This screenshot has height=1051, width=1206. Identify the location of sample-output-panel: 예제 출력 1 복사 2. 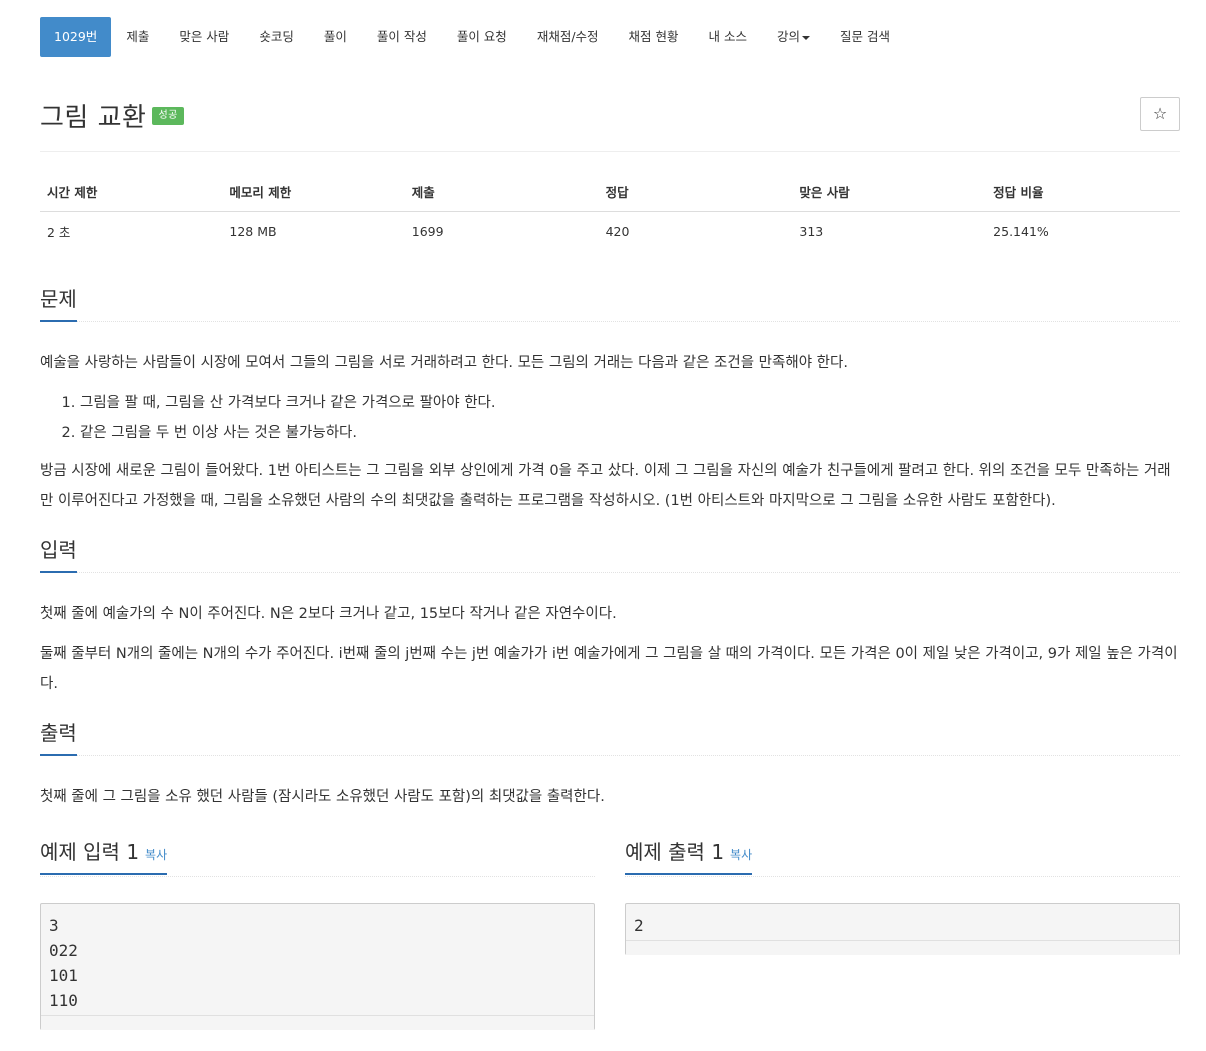
(902, 931).